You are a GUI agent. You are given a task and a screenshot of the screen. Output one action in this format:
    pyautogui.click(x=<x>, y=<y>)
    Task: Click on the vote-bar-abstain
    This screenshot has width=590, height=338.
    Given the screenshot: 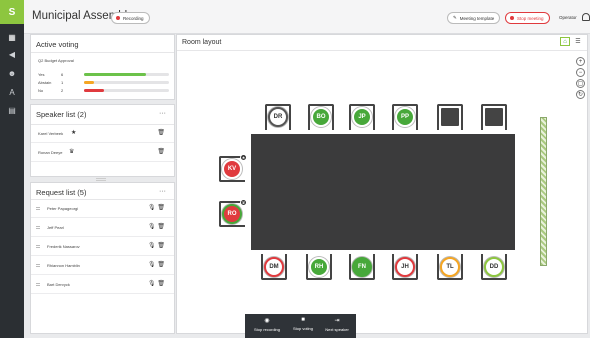 What is the action you would take?
    pyautogui.click(x=126, y=82)
    